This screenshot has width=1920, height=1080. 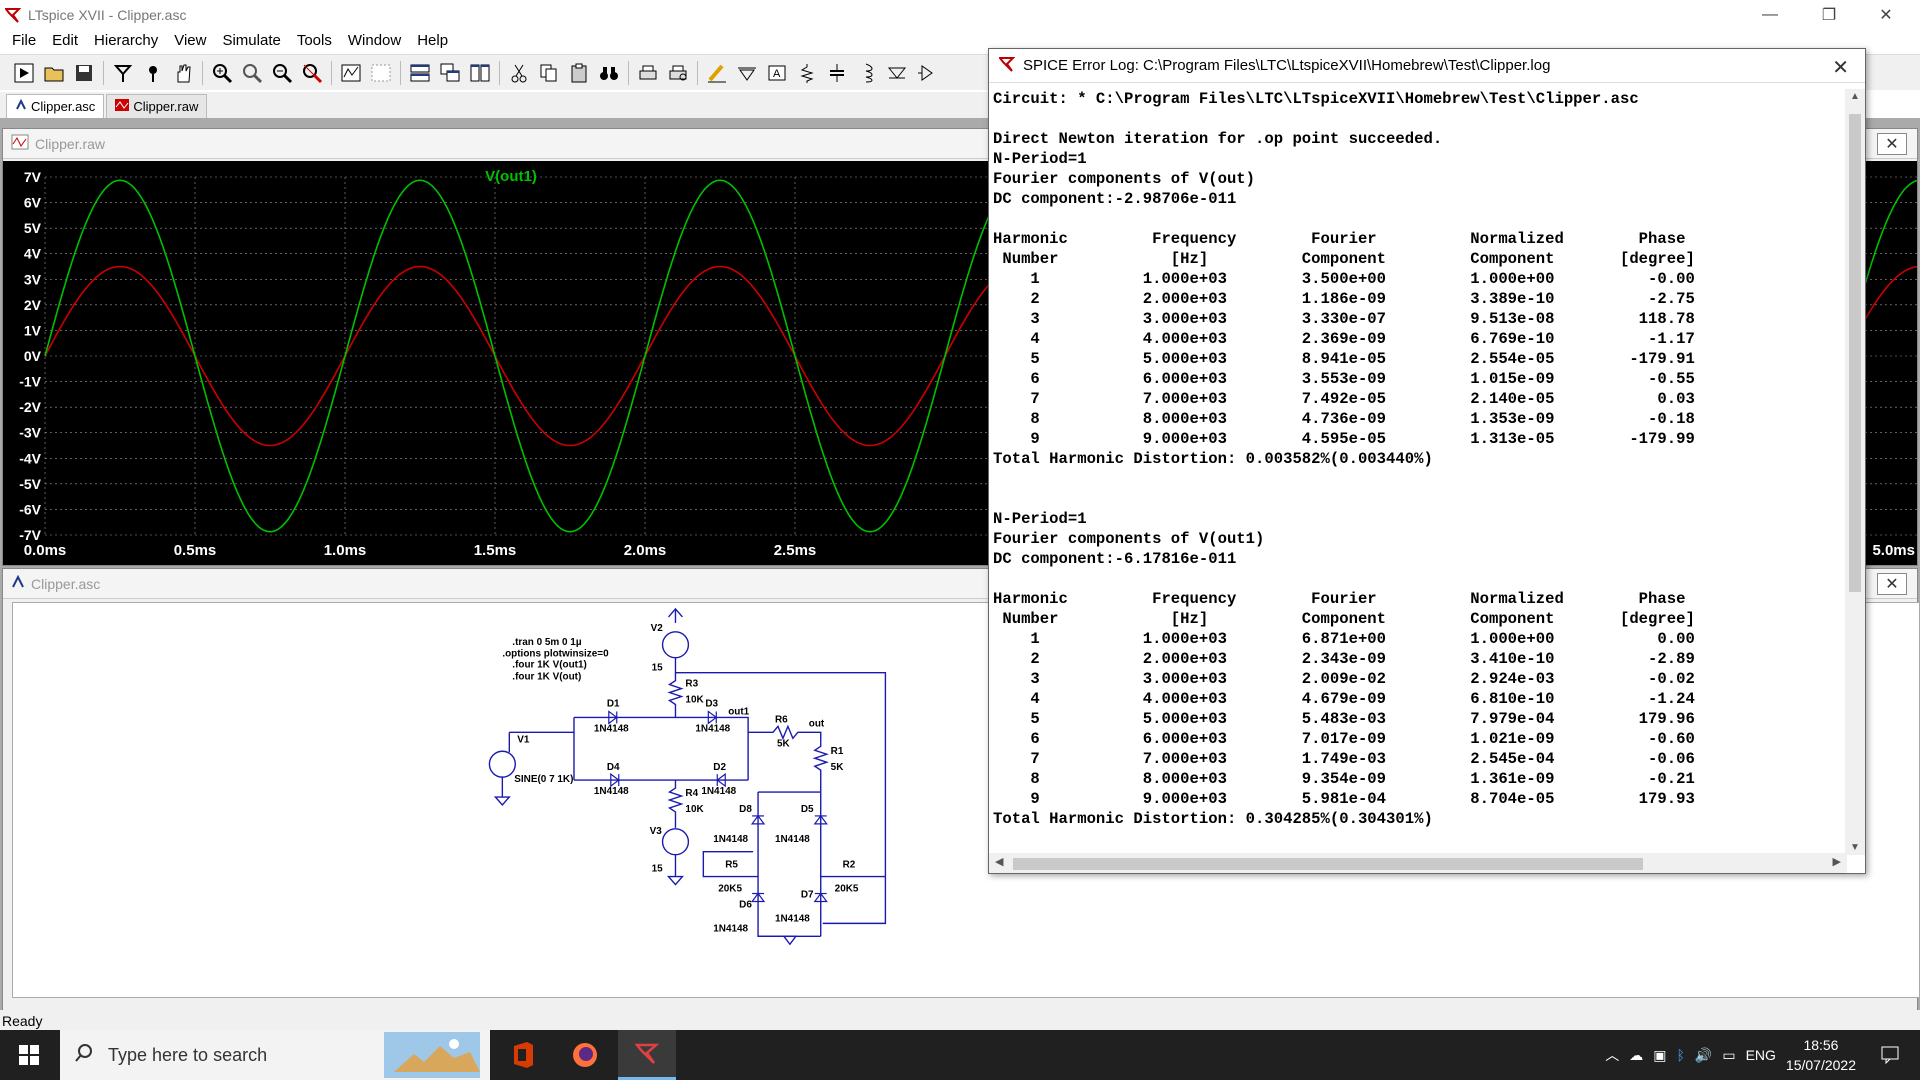 I want to click on label-net-out: out, so click(x=817, y=723).